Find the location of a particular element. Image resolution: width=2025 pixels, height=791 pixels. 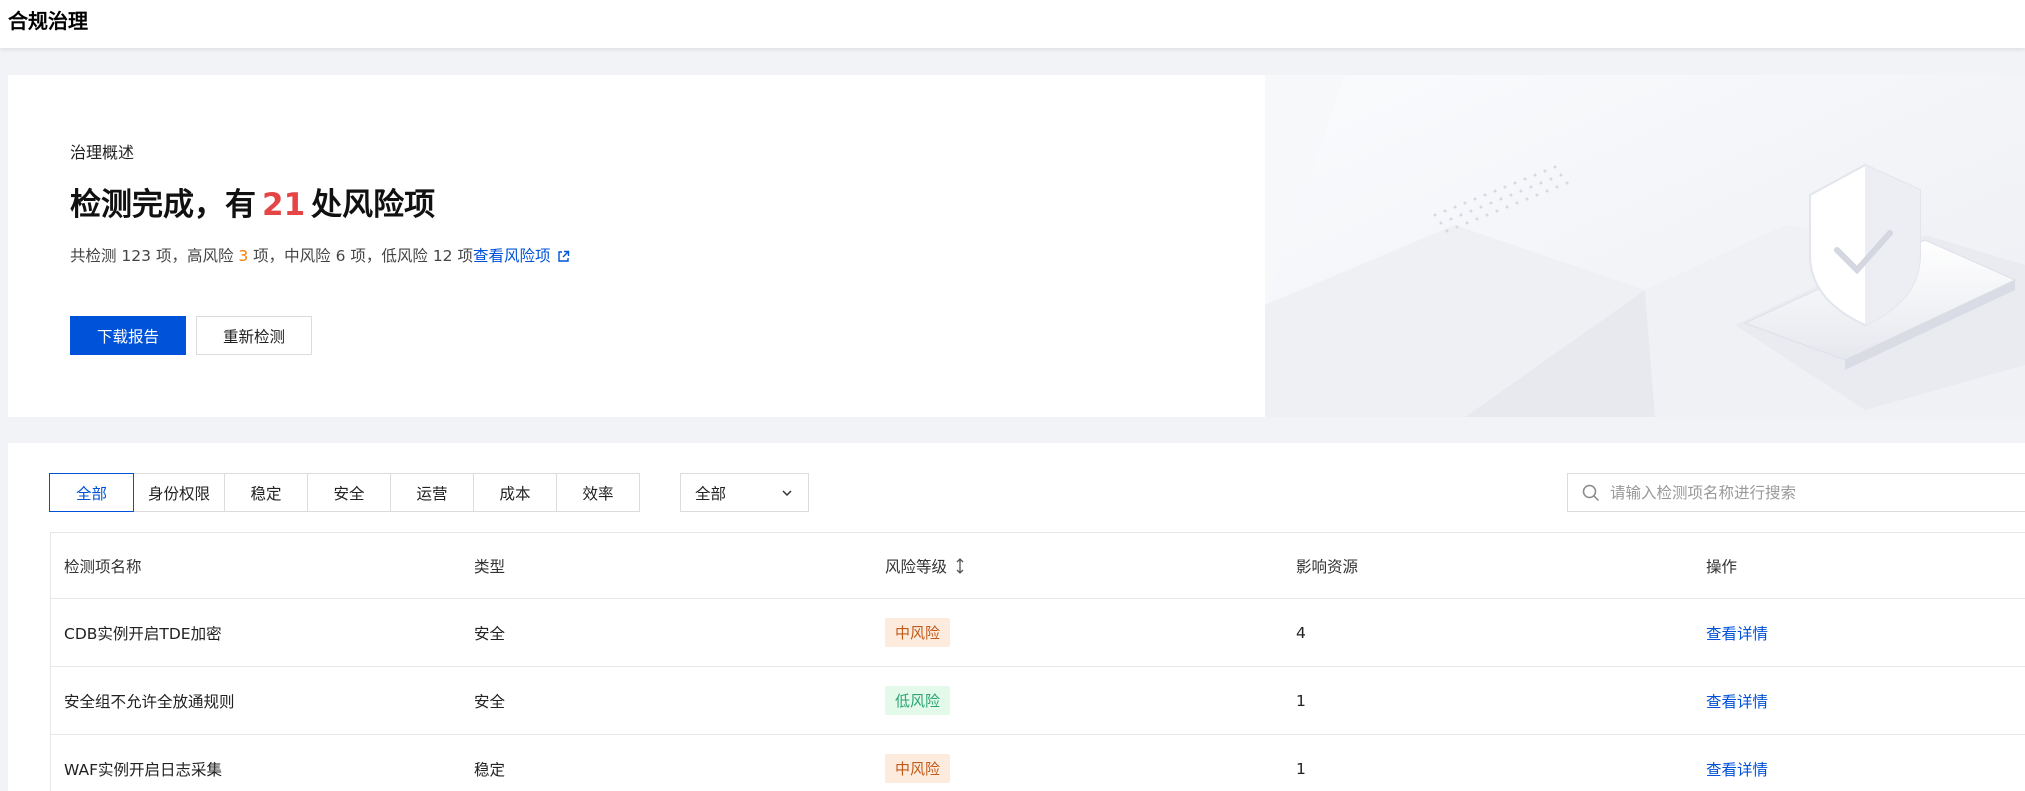

tab-identity: 身份权限 is located at coordinates (179, 492).